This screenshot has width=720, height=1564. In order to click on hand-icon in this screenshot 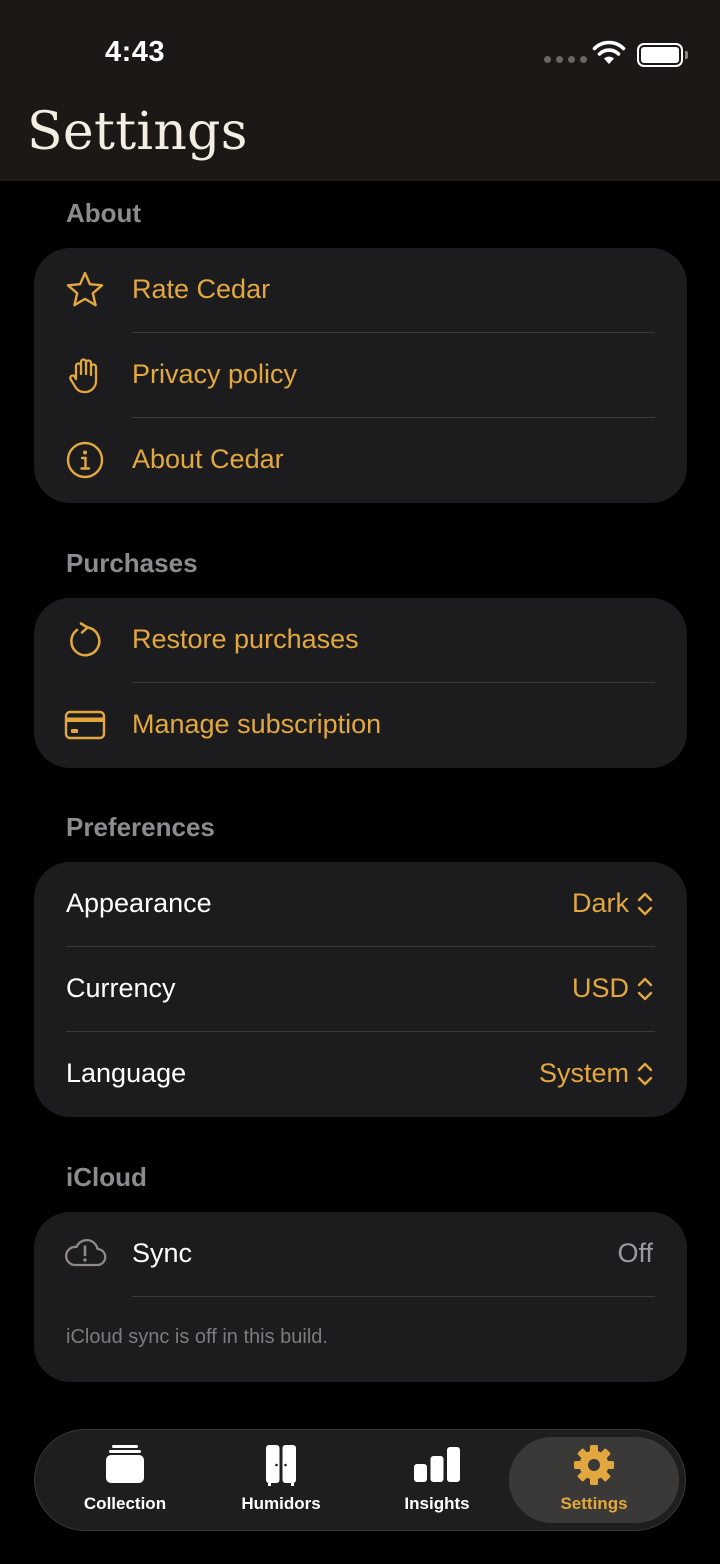, I will do `click(83, 376)`.